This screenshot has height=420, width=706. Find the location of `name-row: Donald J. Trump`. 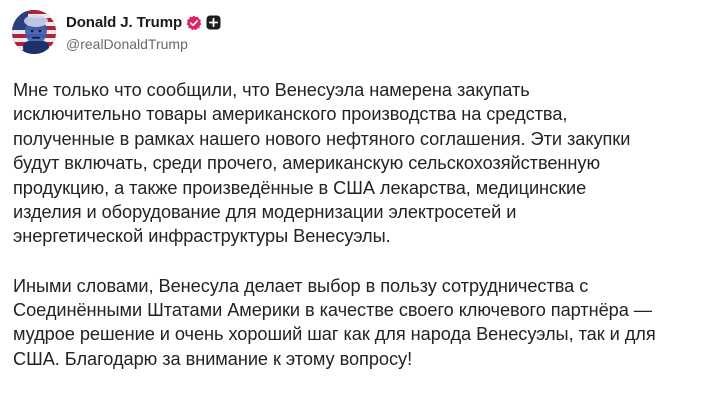

name-row: Donald J. Trump is located at coordinates (143, 23).